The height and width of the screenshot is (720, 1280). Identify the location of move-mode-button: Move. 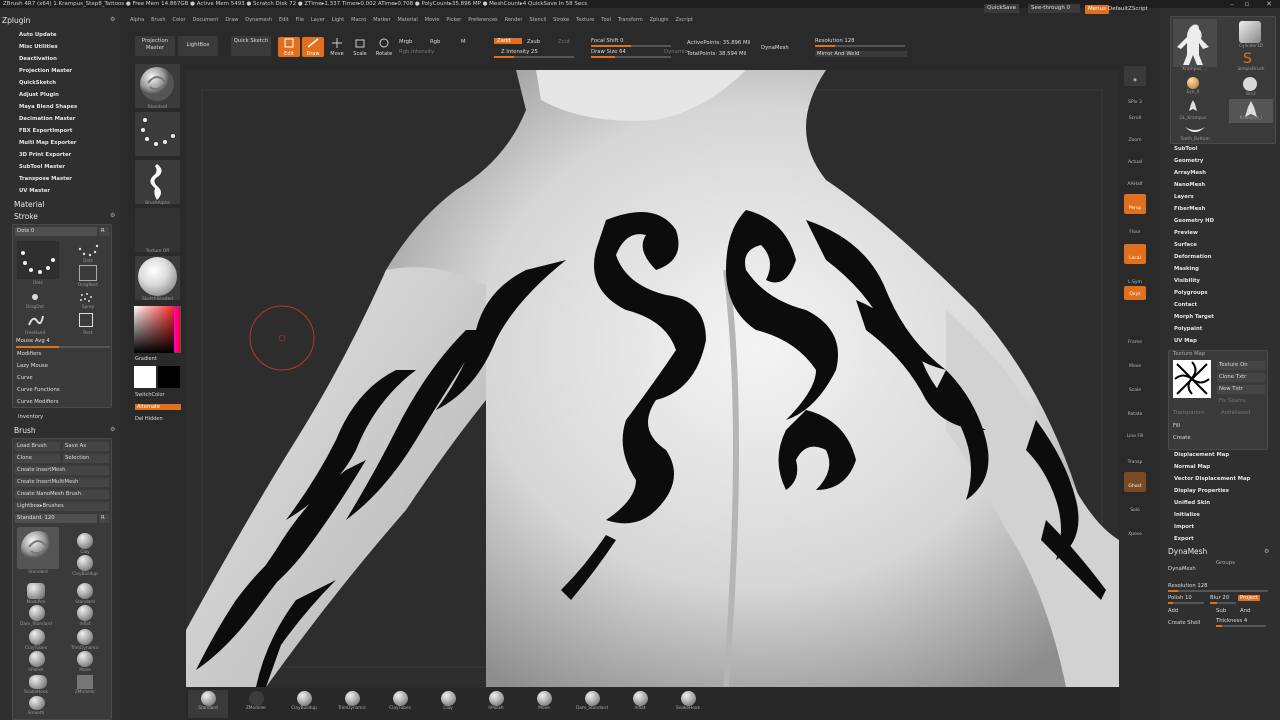
(337, 47).